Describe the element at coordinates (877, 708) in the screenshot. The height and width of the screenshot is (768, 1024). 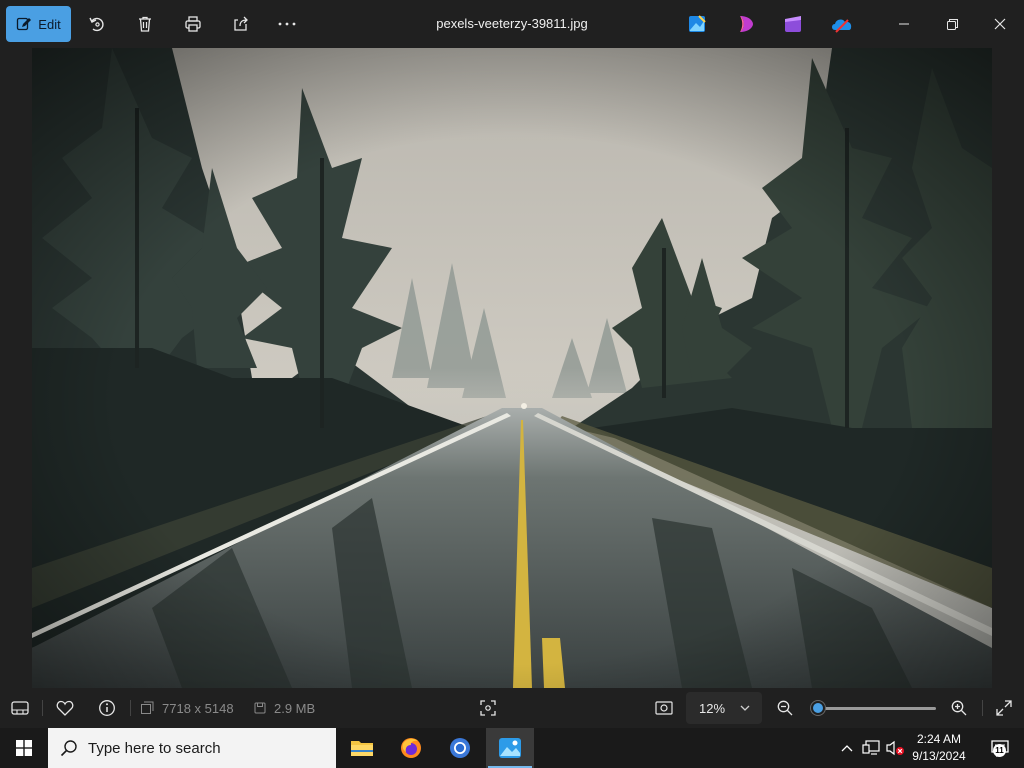
I see `zoom-slider-track` at that location.